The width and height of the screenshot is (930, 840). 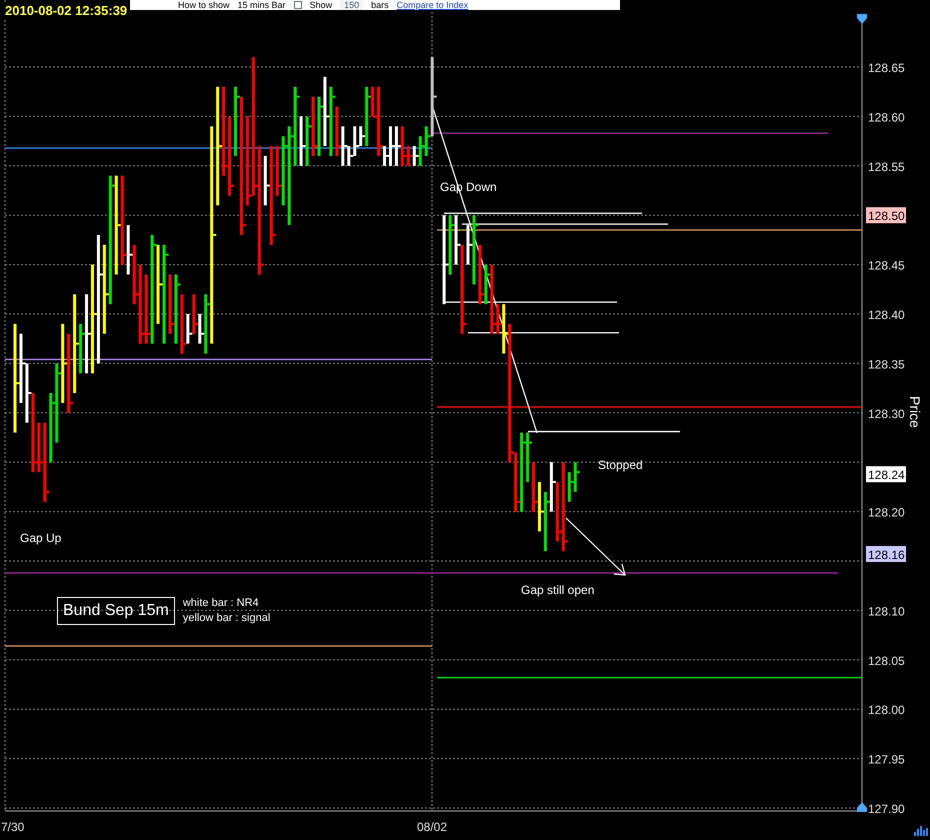 What do you see at coordinates (862, 19) in the screenshot?
I see `top-scale-handle` at bounding box center [862, 19].